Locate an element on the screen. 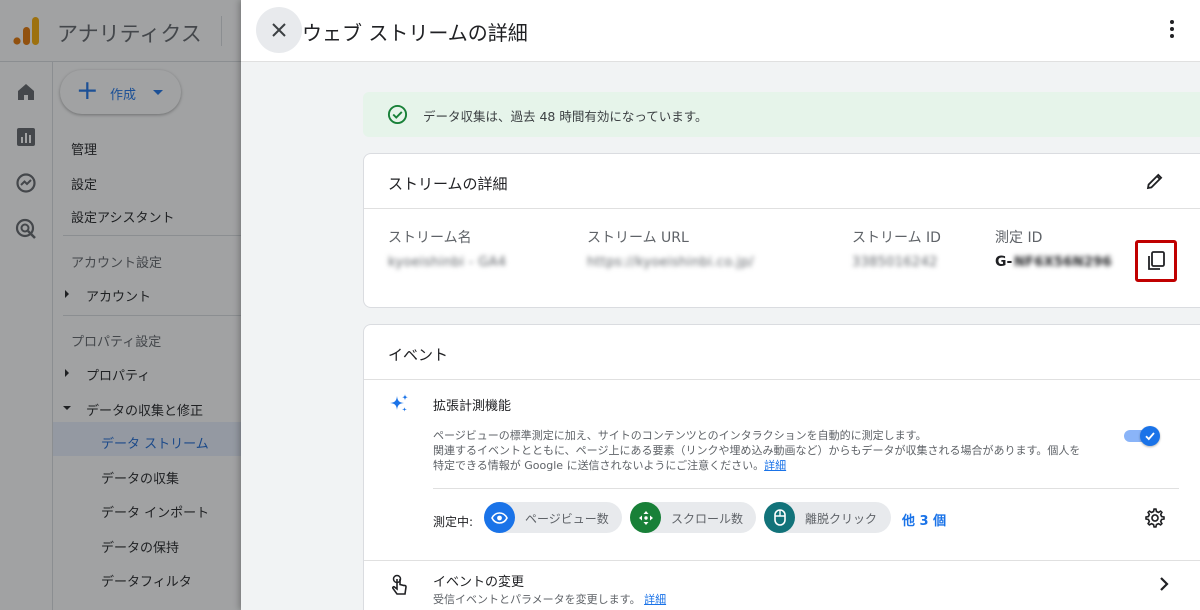 Image resolution: width=1200 pixels, height=610 pixels. scroll-icon is located at coordinates (645, 517).